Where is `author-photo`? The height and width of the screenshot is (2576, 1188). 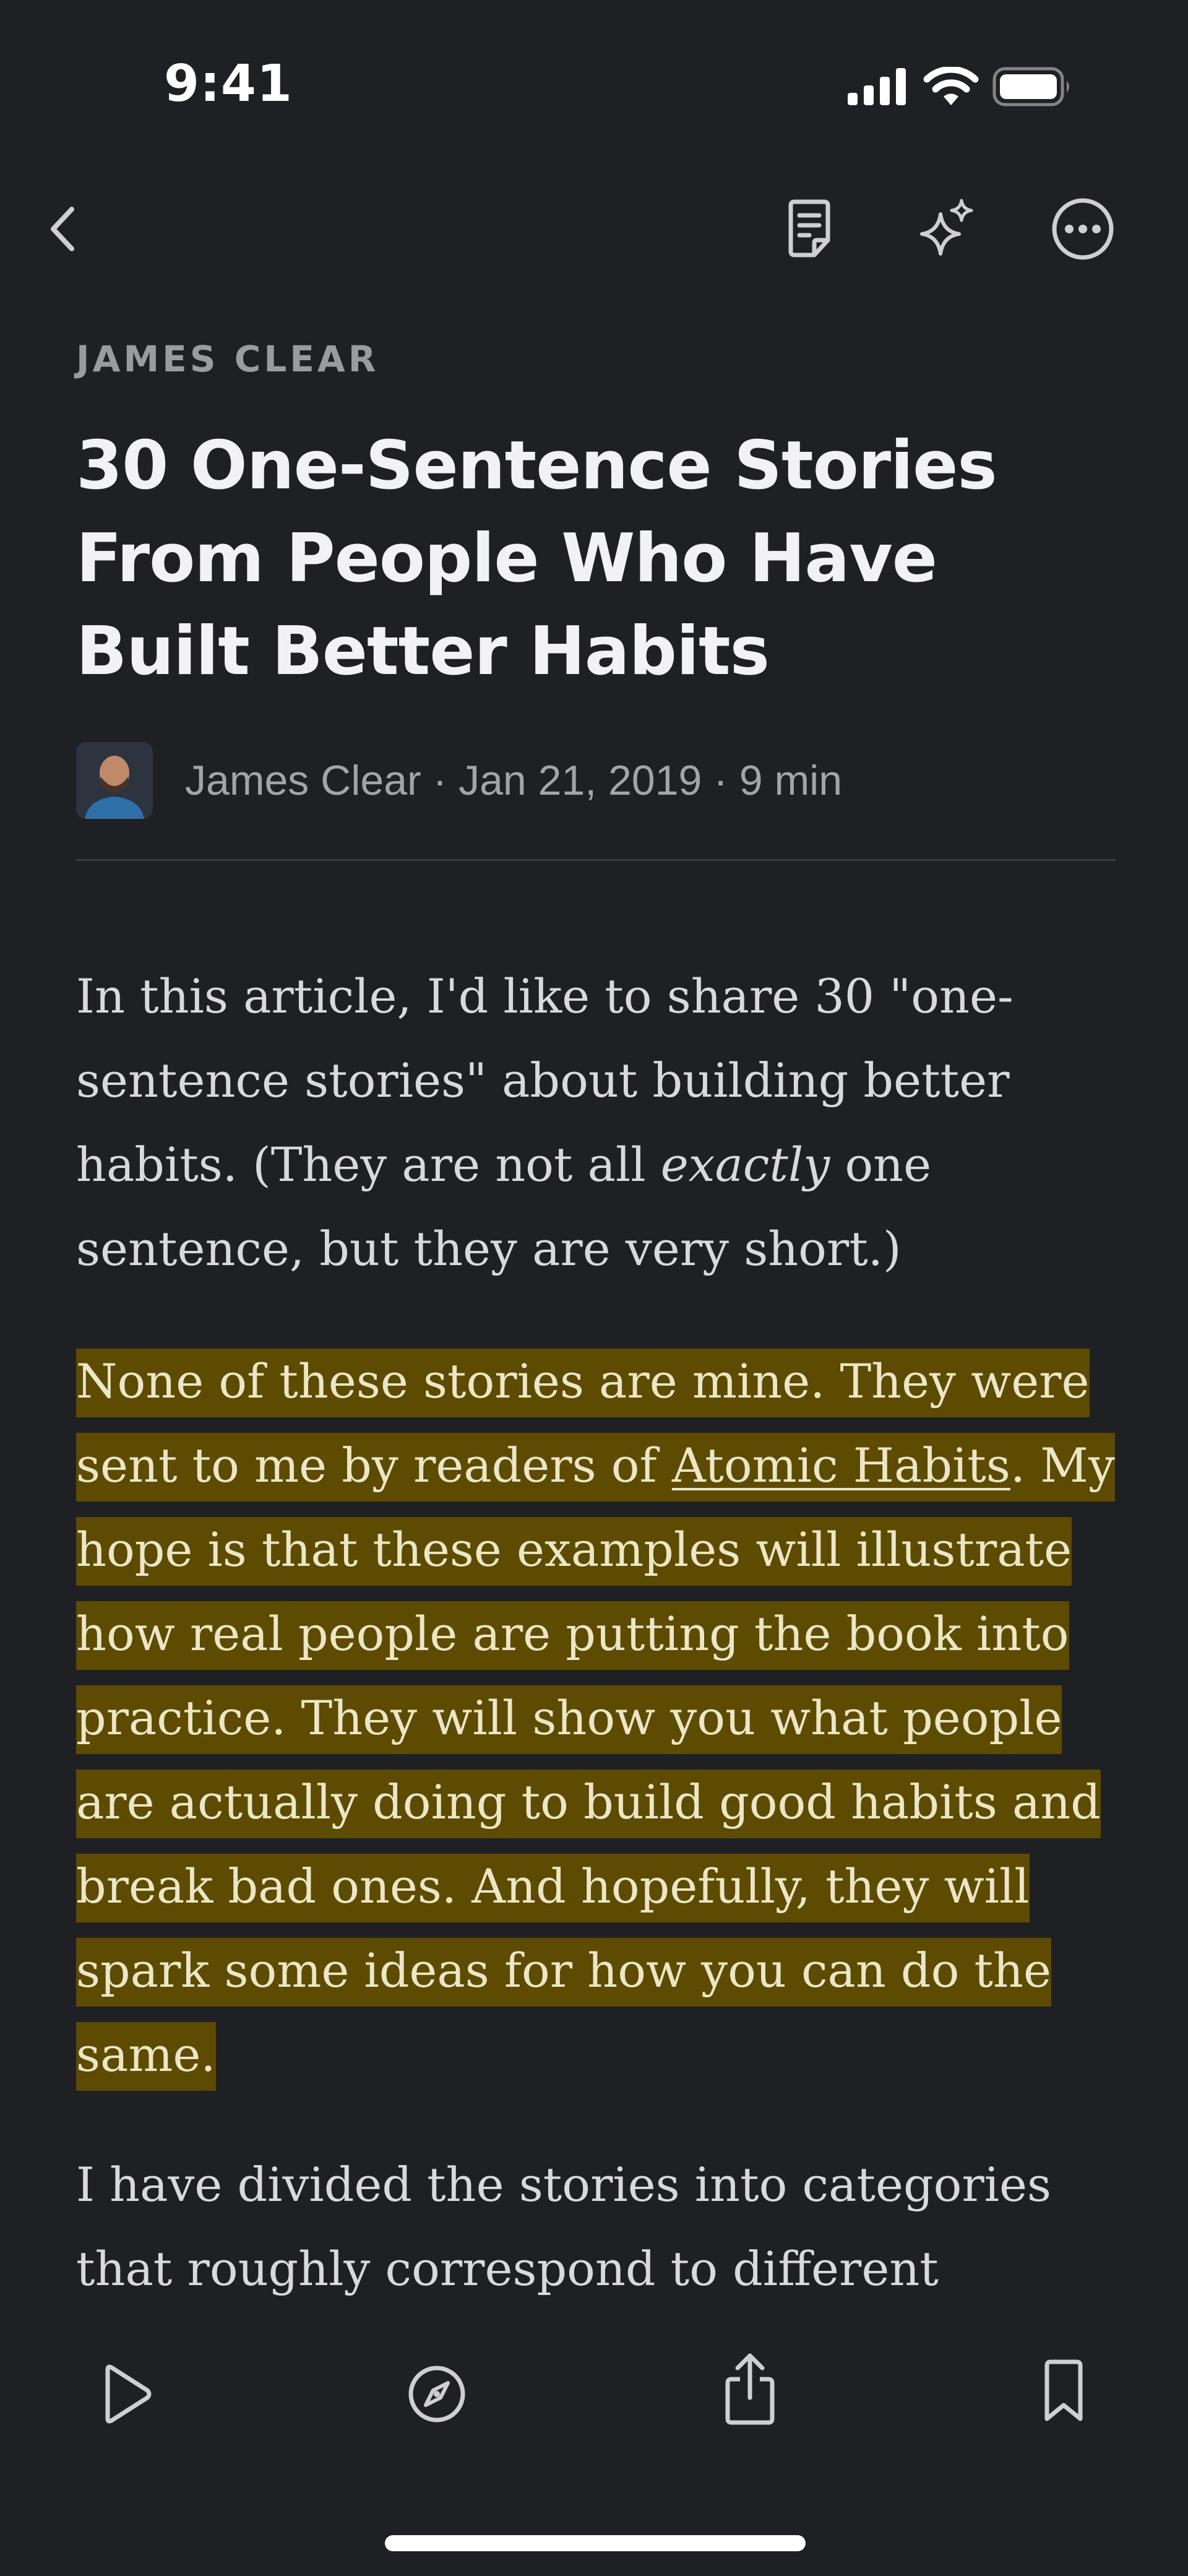
author-photo is located at coordinates (114, 780).